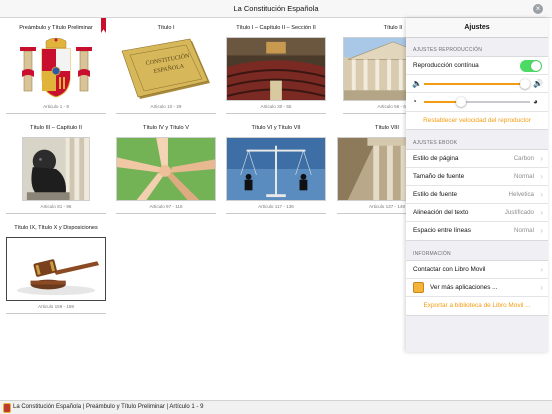 This screenshot has width=552, height=414. What do you see at coordinates (436, 158) in the screenshot?
I see `page-style-label: Estilo de página` at bounding box center [436, 158].